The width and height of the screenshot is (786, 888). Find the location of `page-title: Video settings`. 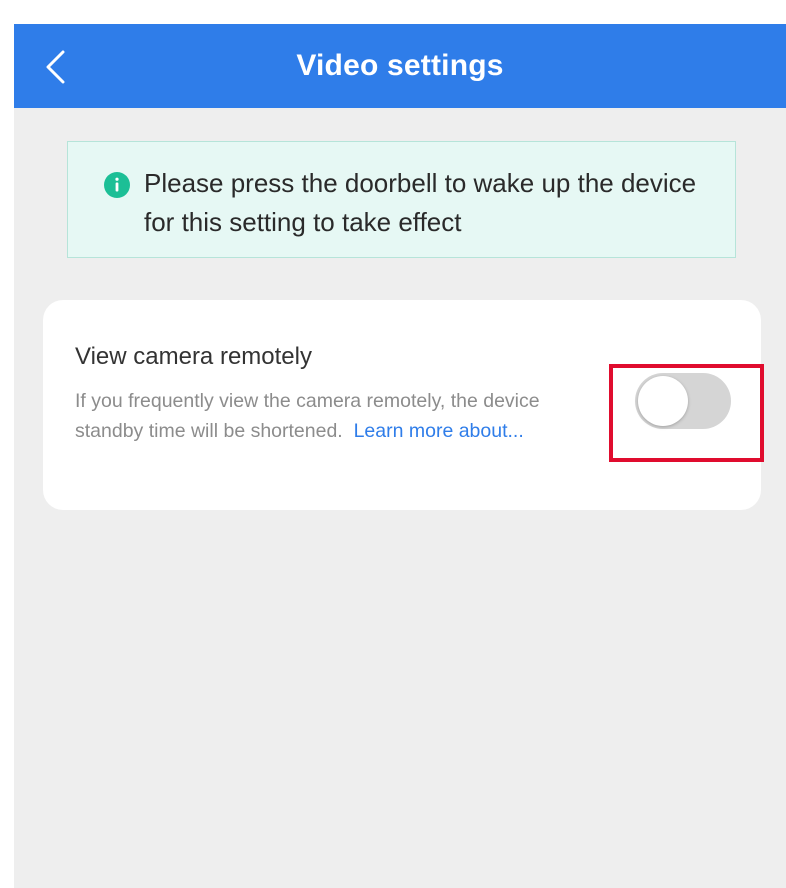

page-title: Video settings is located at coordinates (400, 65).